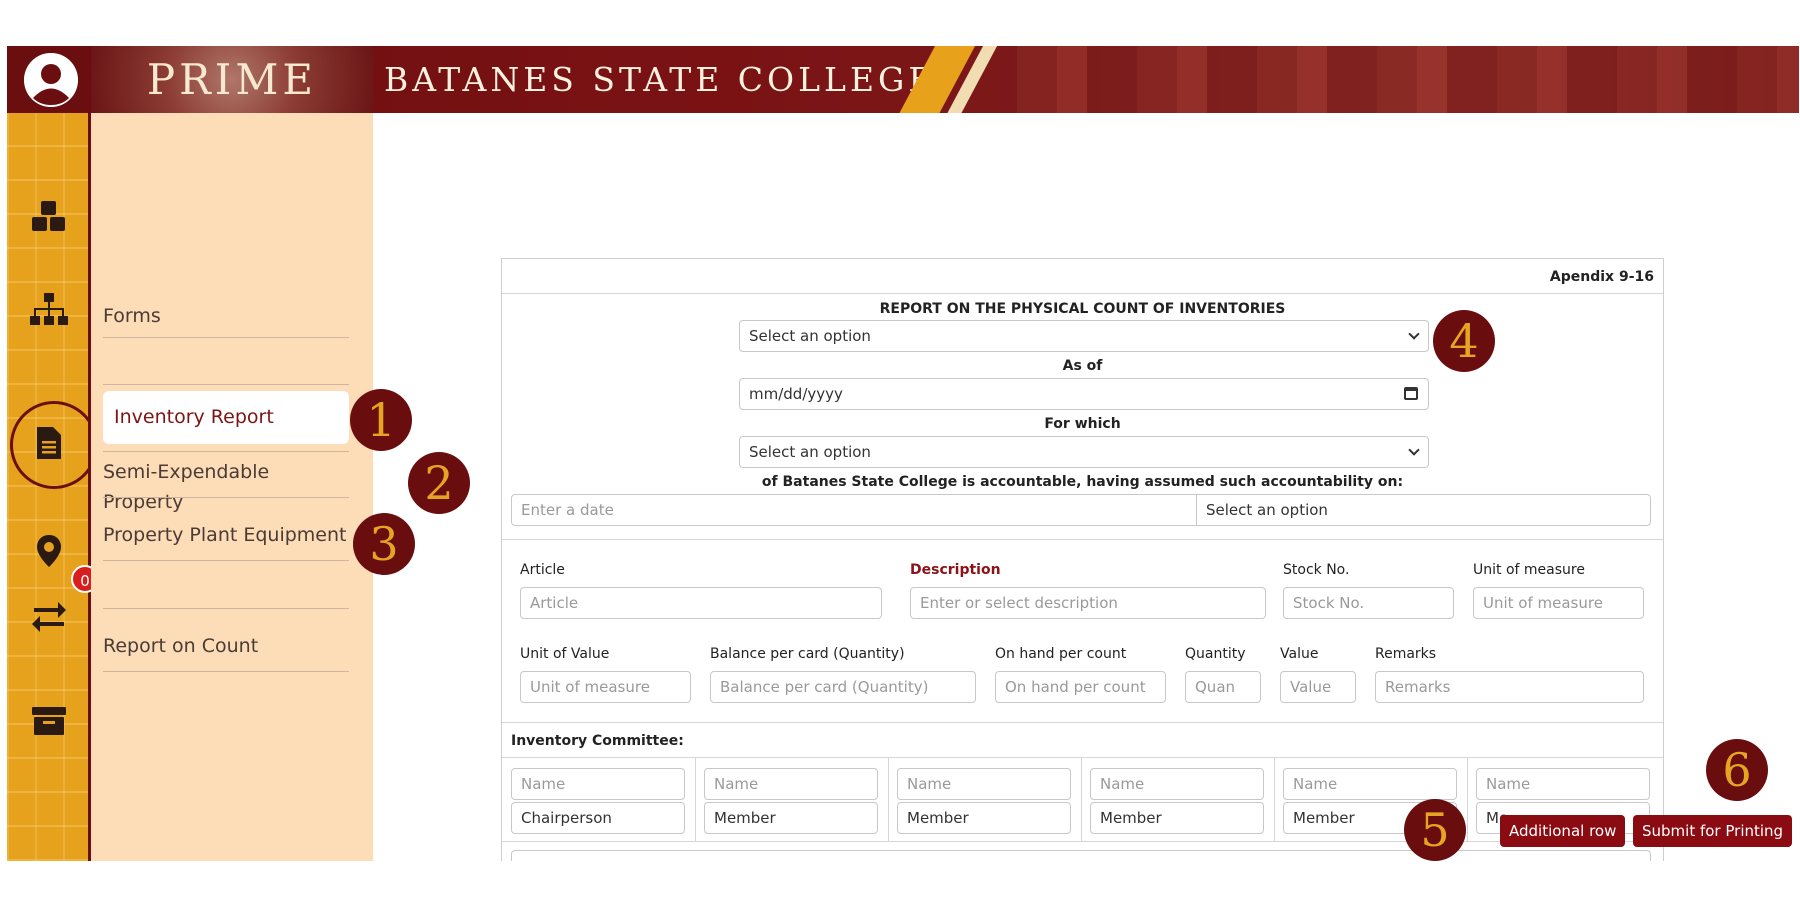  I want to click on additional-name-input, so click(1081, 855).